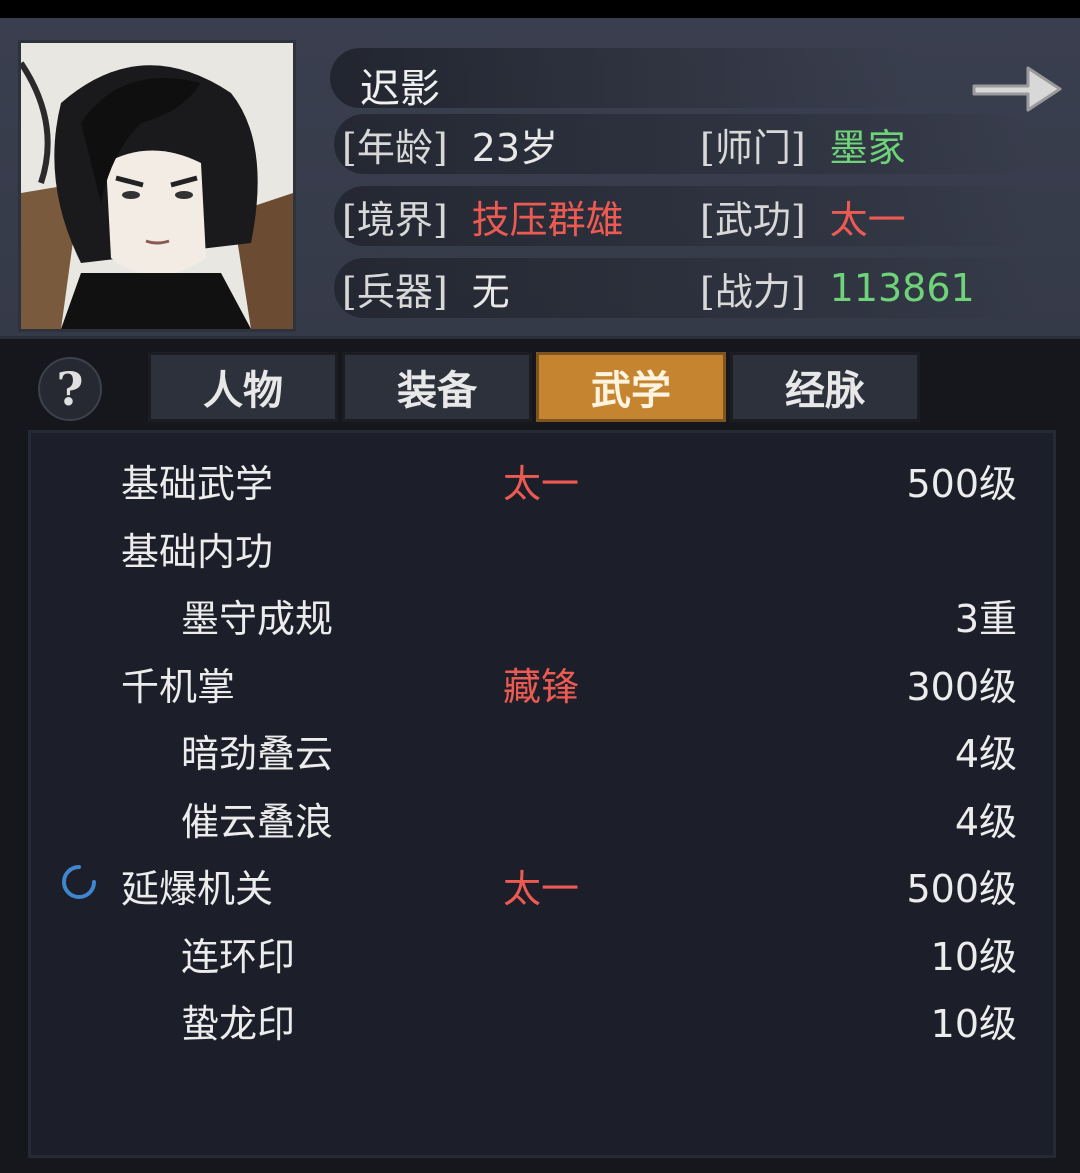  I want to click on question-icon: ?, so click(70, 389).